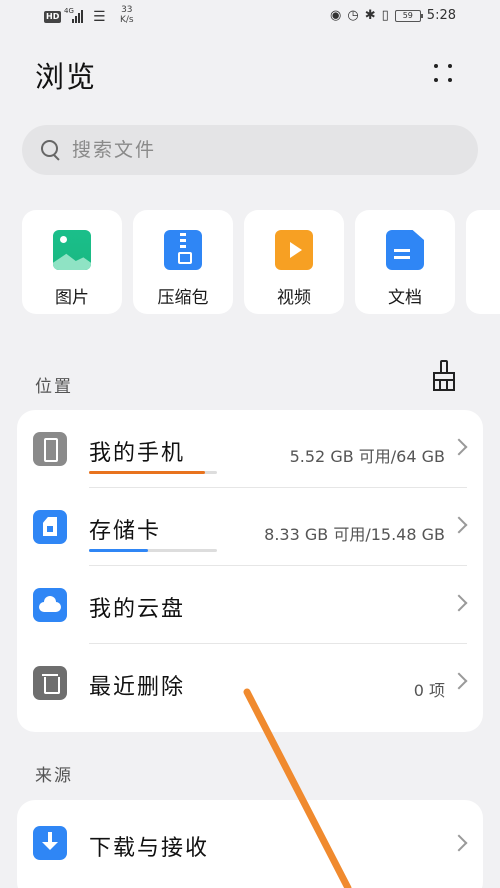 This screenshot has width=500, height=888. Describe the element at coordinates (294, 298) in the screenshot. I see `category-label: 视频` at that location.